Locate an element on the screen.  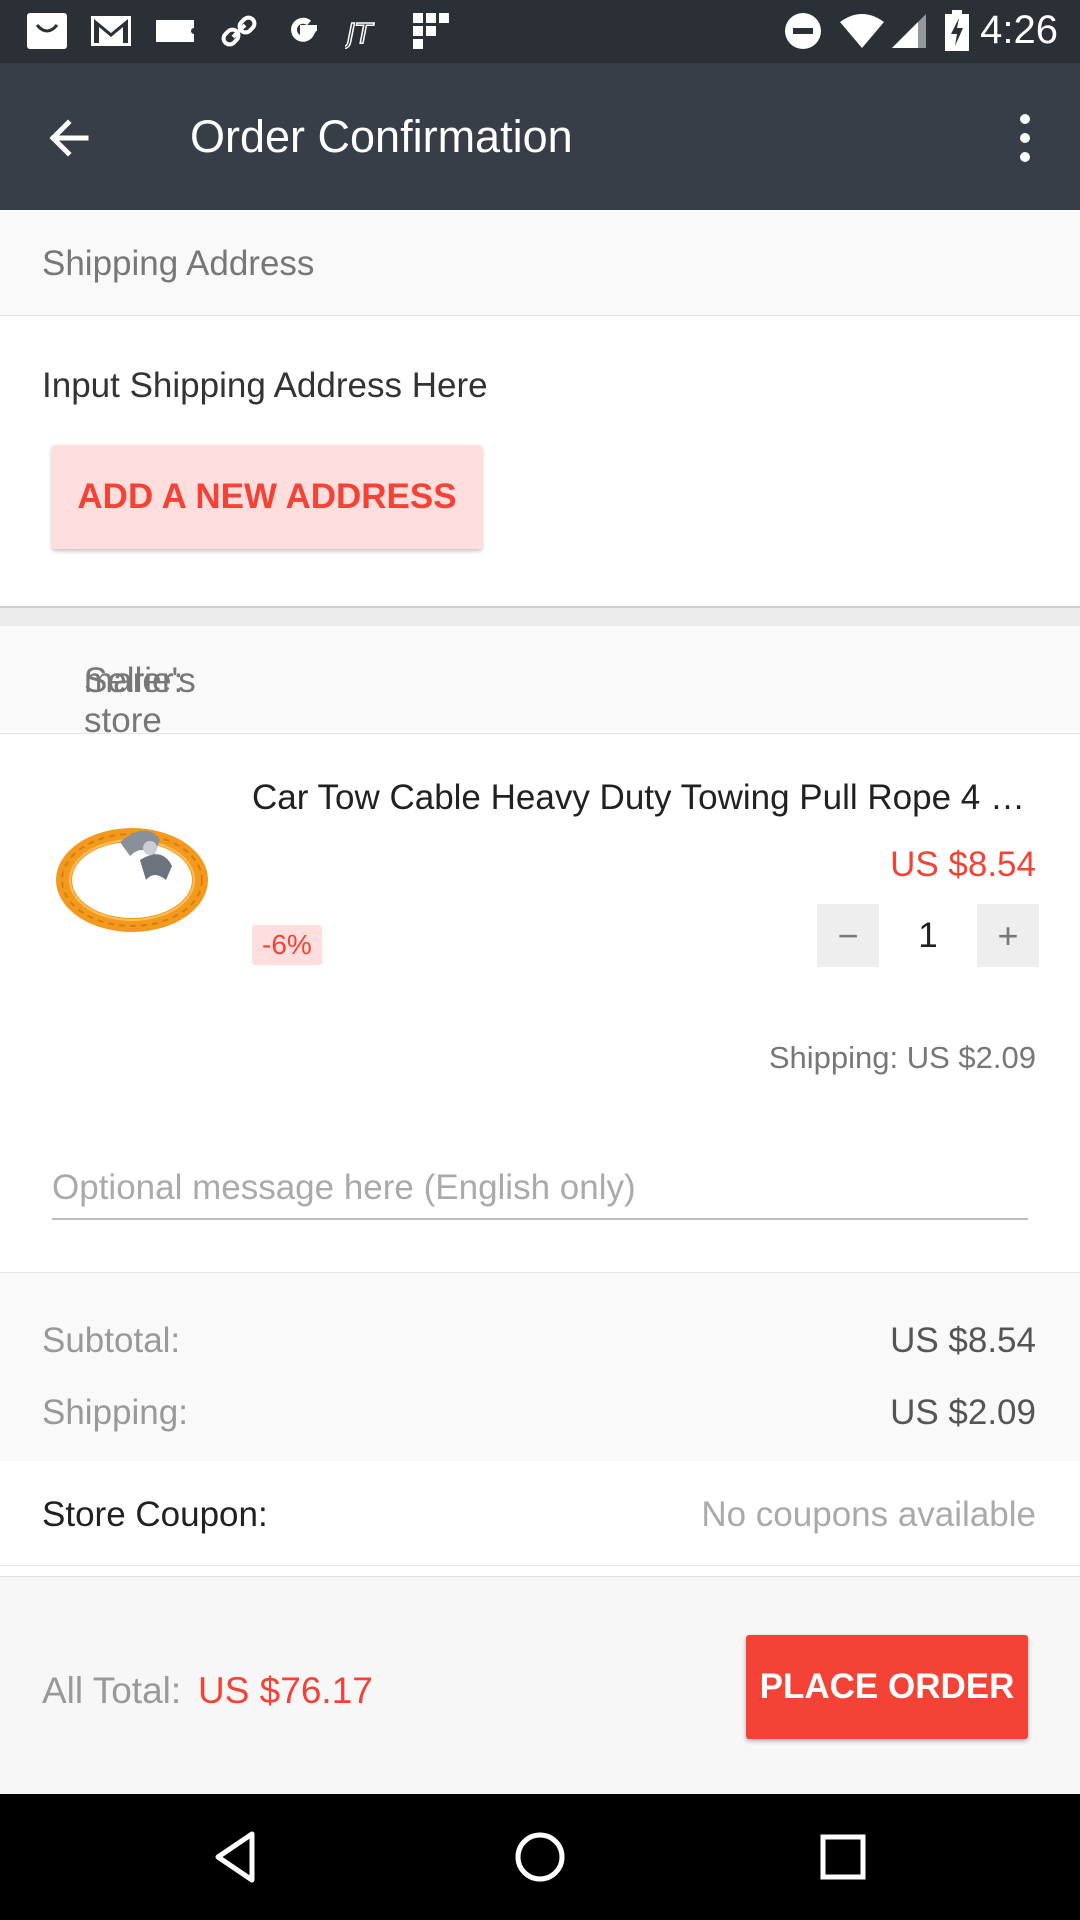
google-icon is located at coordinates (303, 31).